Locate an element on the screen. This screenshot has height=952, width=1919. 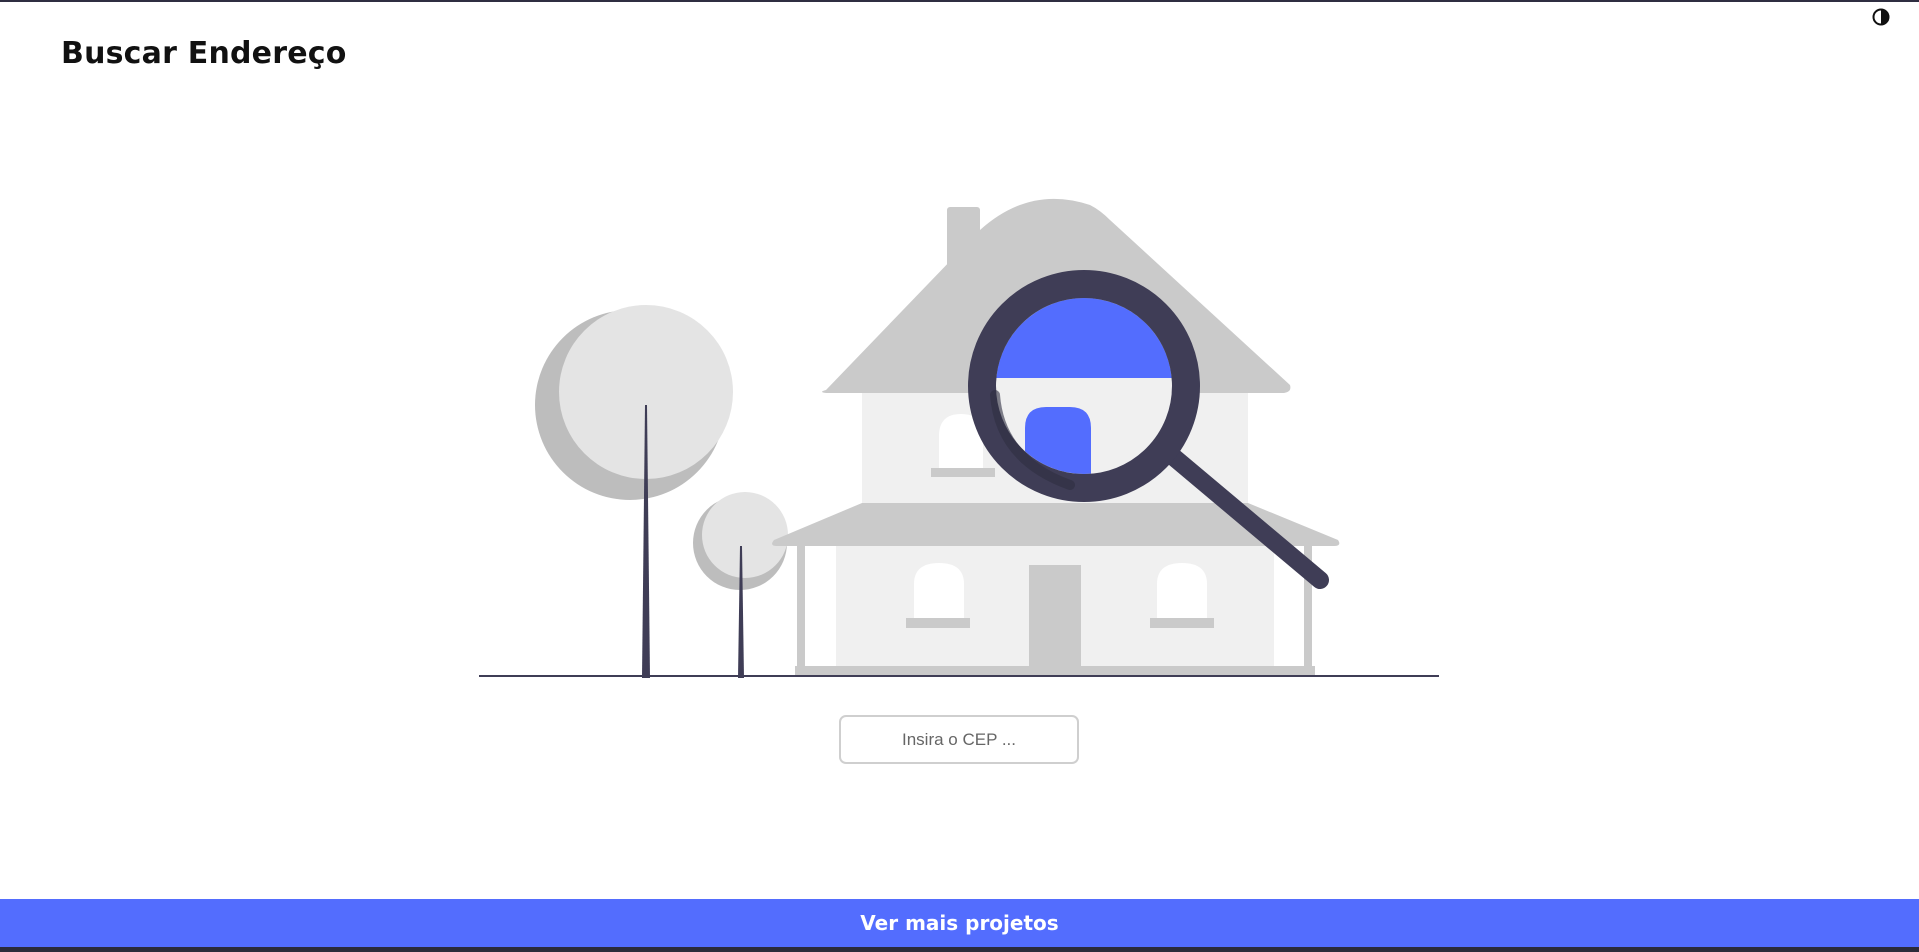
top-border is located at coordinates (959, 1).